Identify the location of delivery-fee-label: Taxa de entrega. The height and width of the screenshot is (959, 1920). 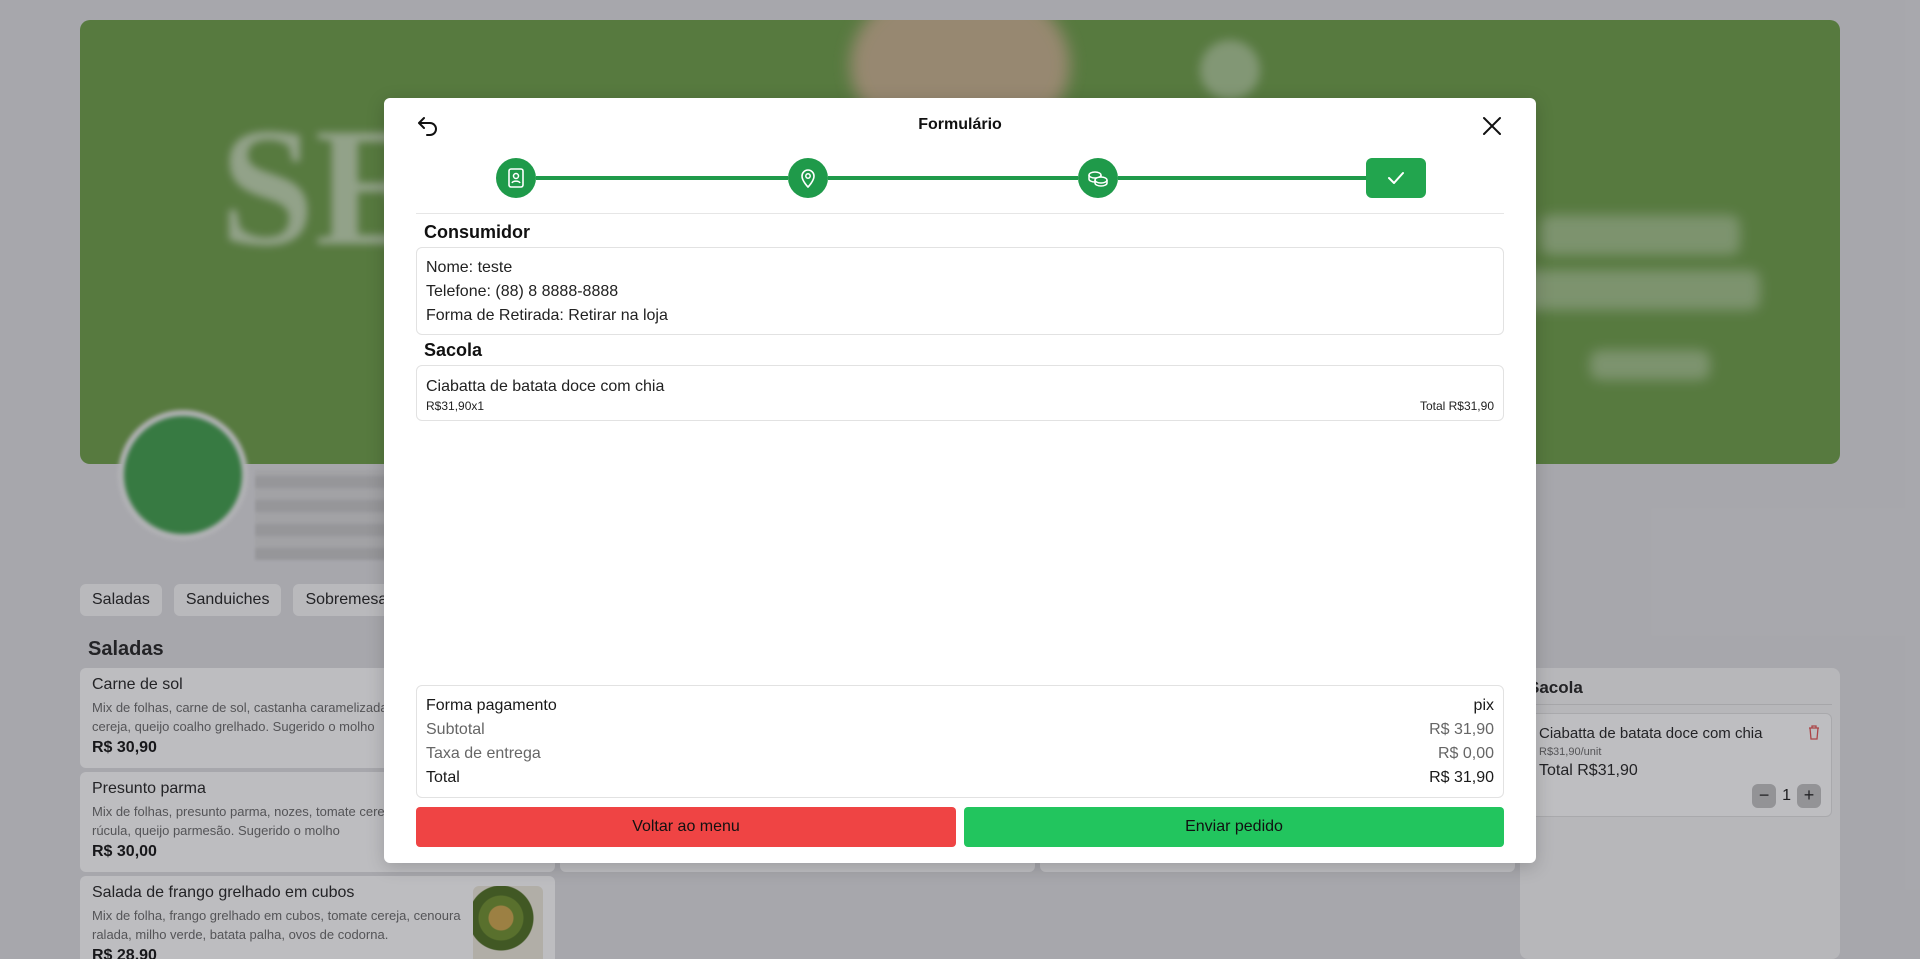
(483, 753).